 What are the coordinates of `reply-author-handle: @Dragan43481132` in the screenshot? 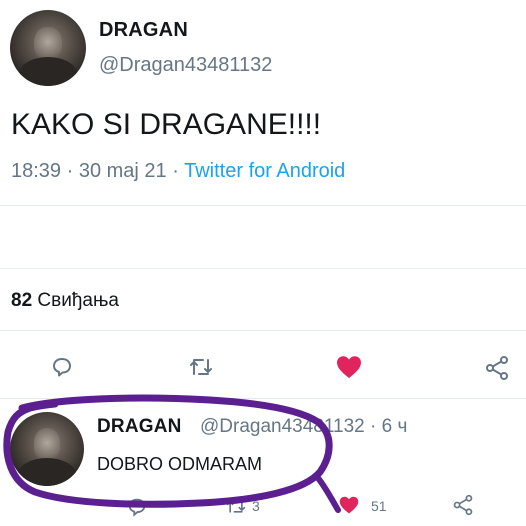 It's located at (282, 426).